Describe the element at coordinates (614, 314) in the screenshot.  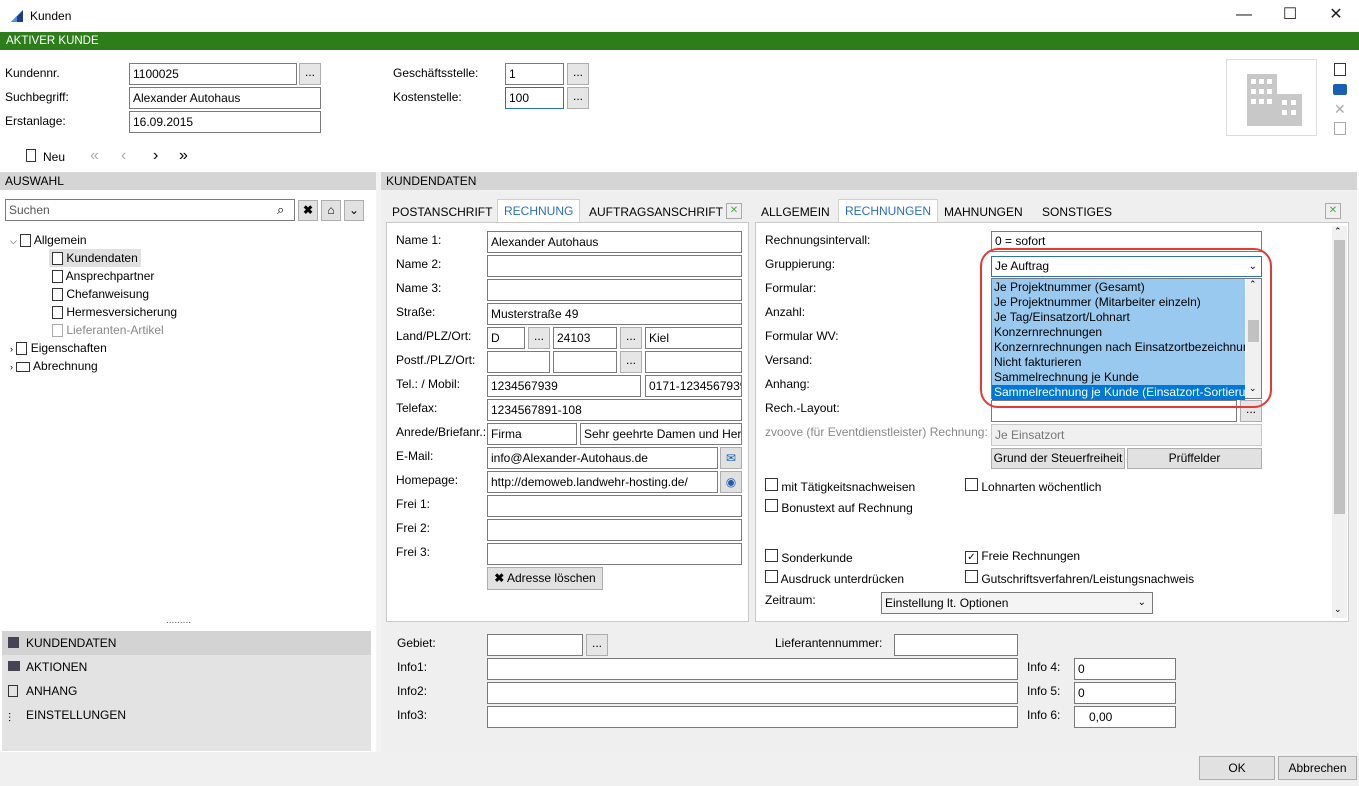
I see `strasse-field: Musterstraße 49` at that location.